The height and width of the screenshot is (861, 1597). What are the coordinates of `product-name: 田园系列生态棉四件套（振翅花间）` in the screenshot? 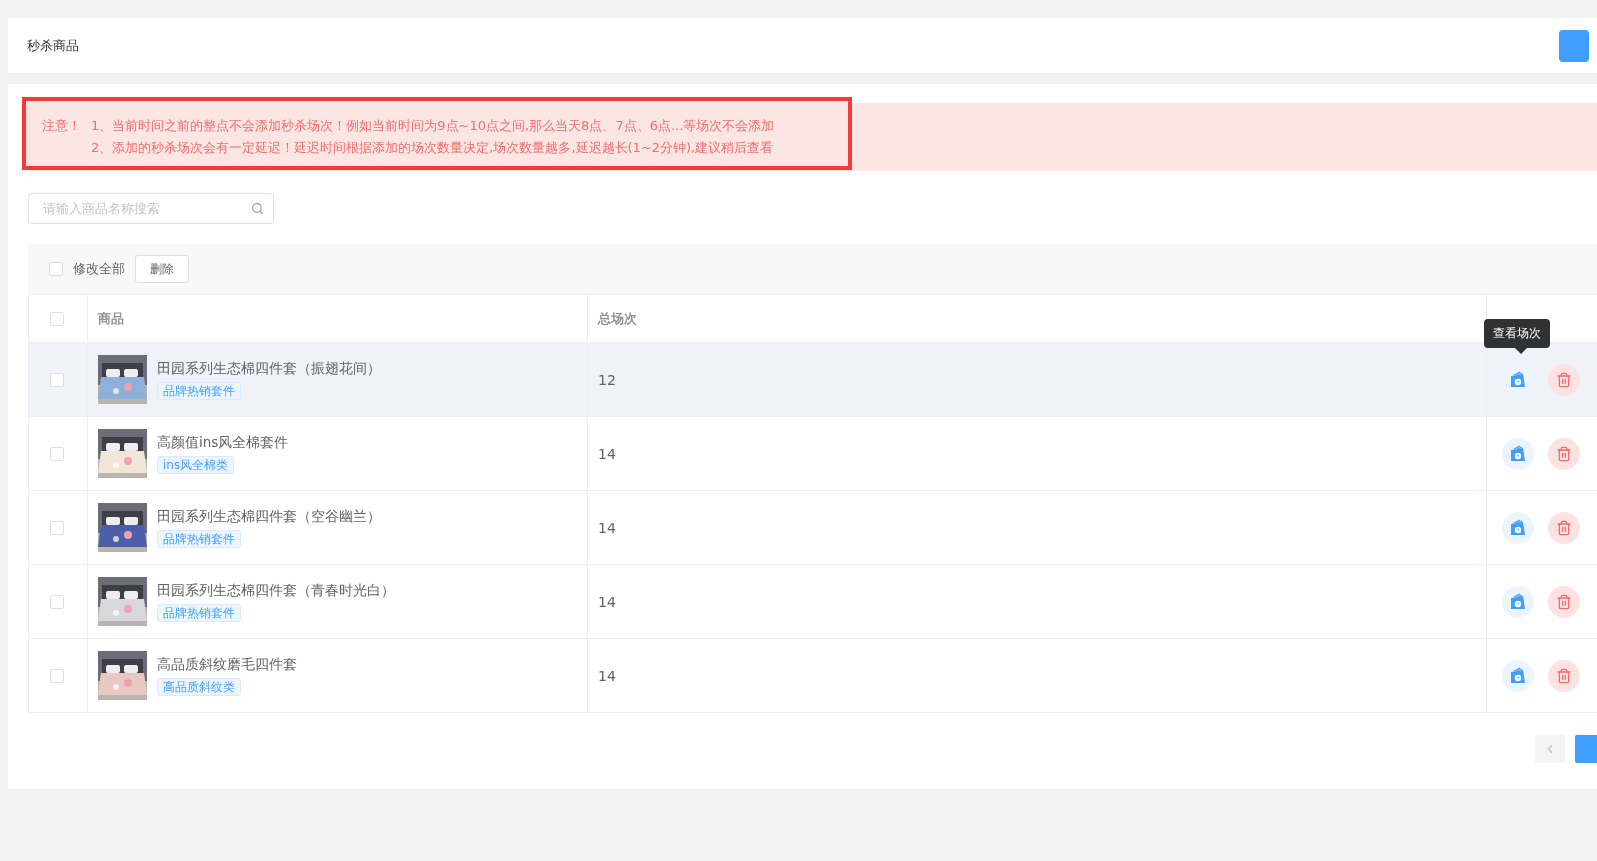 It's located at (269, 368).